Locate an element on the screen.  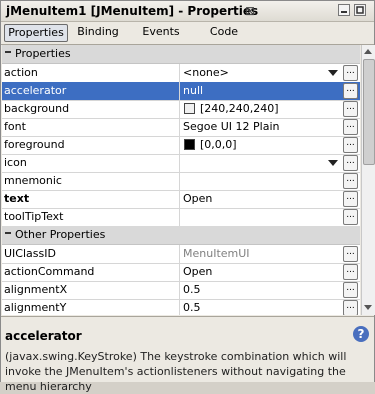
property-name: accelerator is located at coordinates (35, 90).